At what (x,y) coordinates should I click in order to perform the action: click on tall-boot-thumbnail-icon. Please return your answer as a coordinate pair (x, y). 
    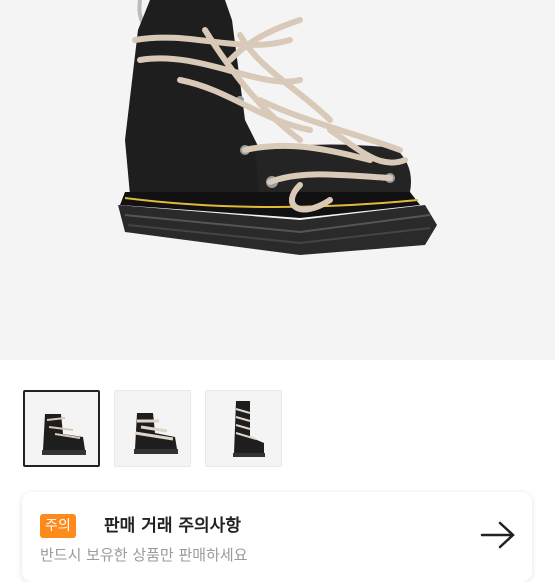
    Looking at the image, I should click on (249, 429).